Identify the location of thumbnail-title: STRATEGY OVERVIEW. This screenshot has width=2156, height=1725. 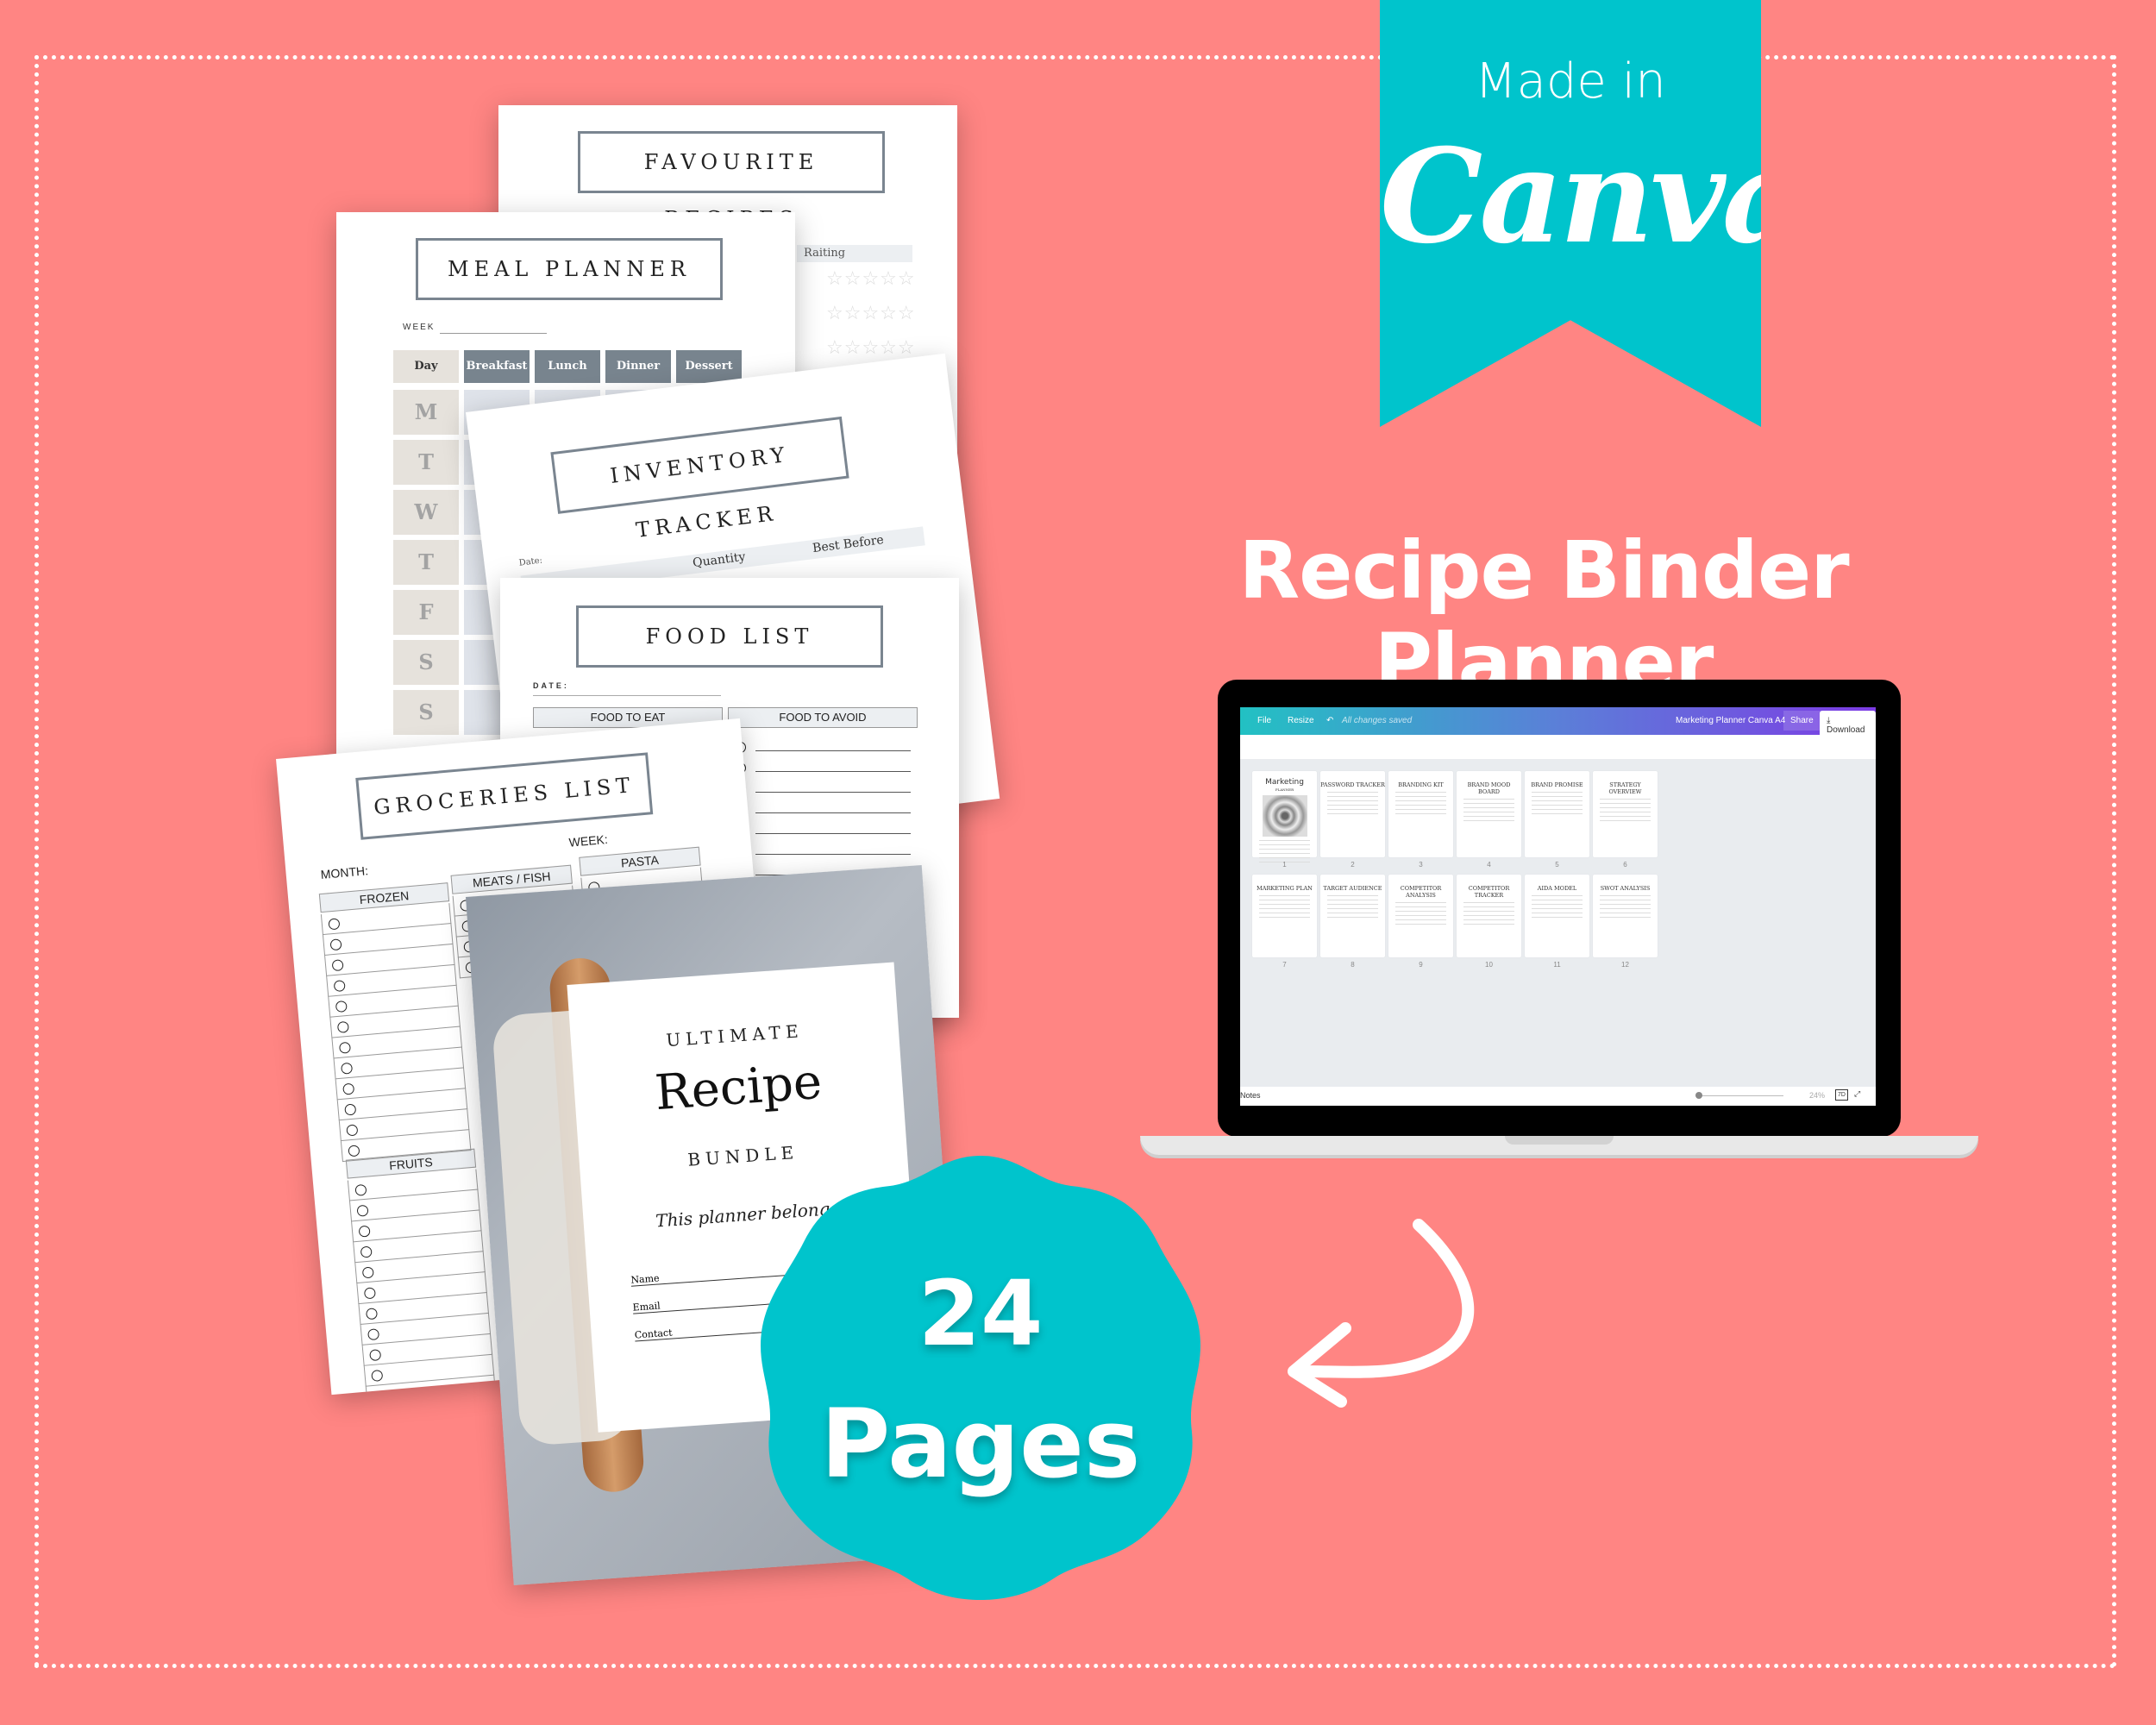
(1625, 788).